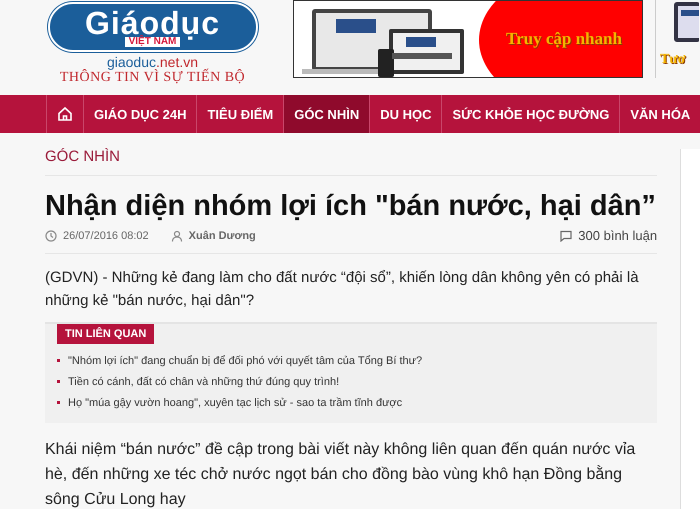  I want to click on slogan: THÔNG TIN VÌ SỰ TIẾN BỘ, so click(153, 78).